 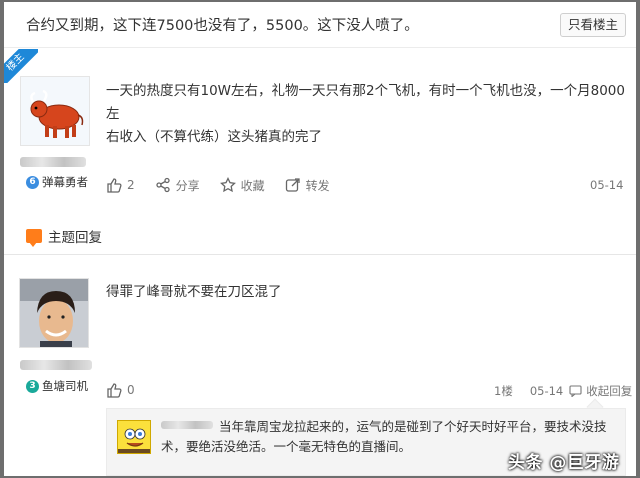 I want to click on forward-icon, so click(x=292, y=185).